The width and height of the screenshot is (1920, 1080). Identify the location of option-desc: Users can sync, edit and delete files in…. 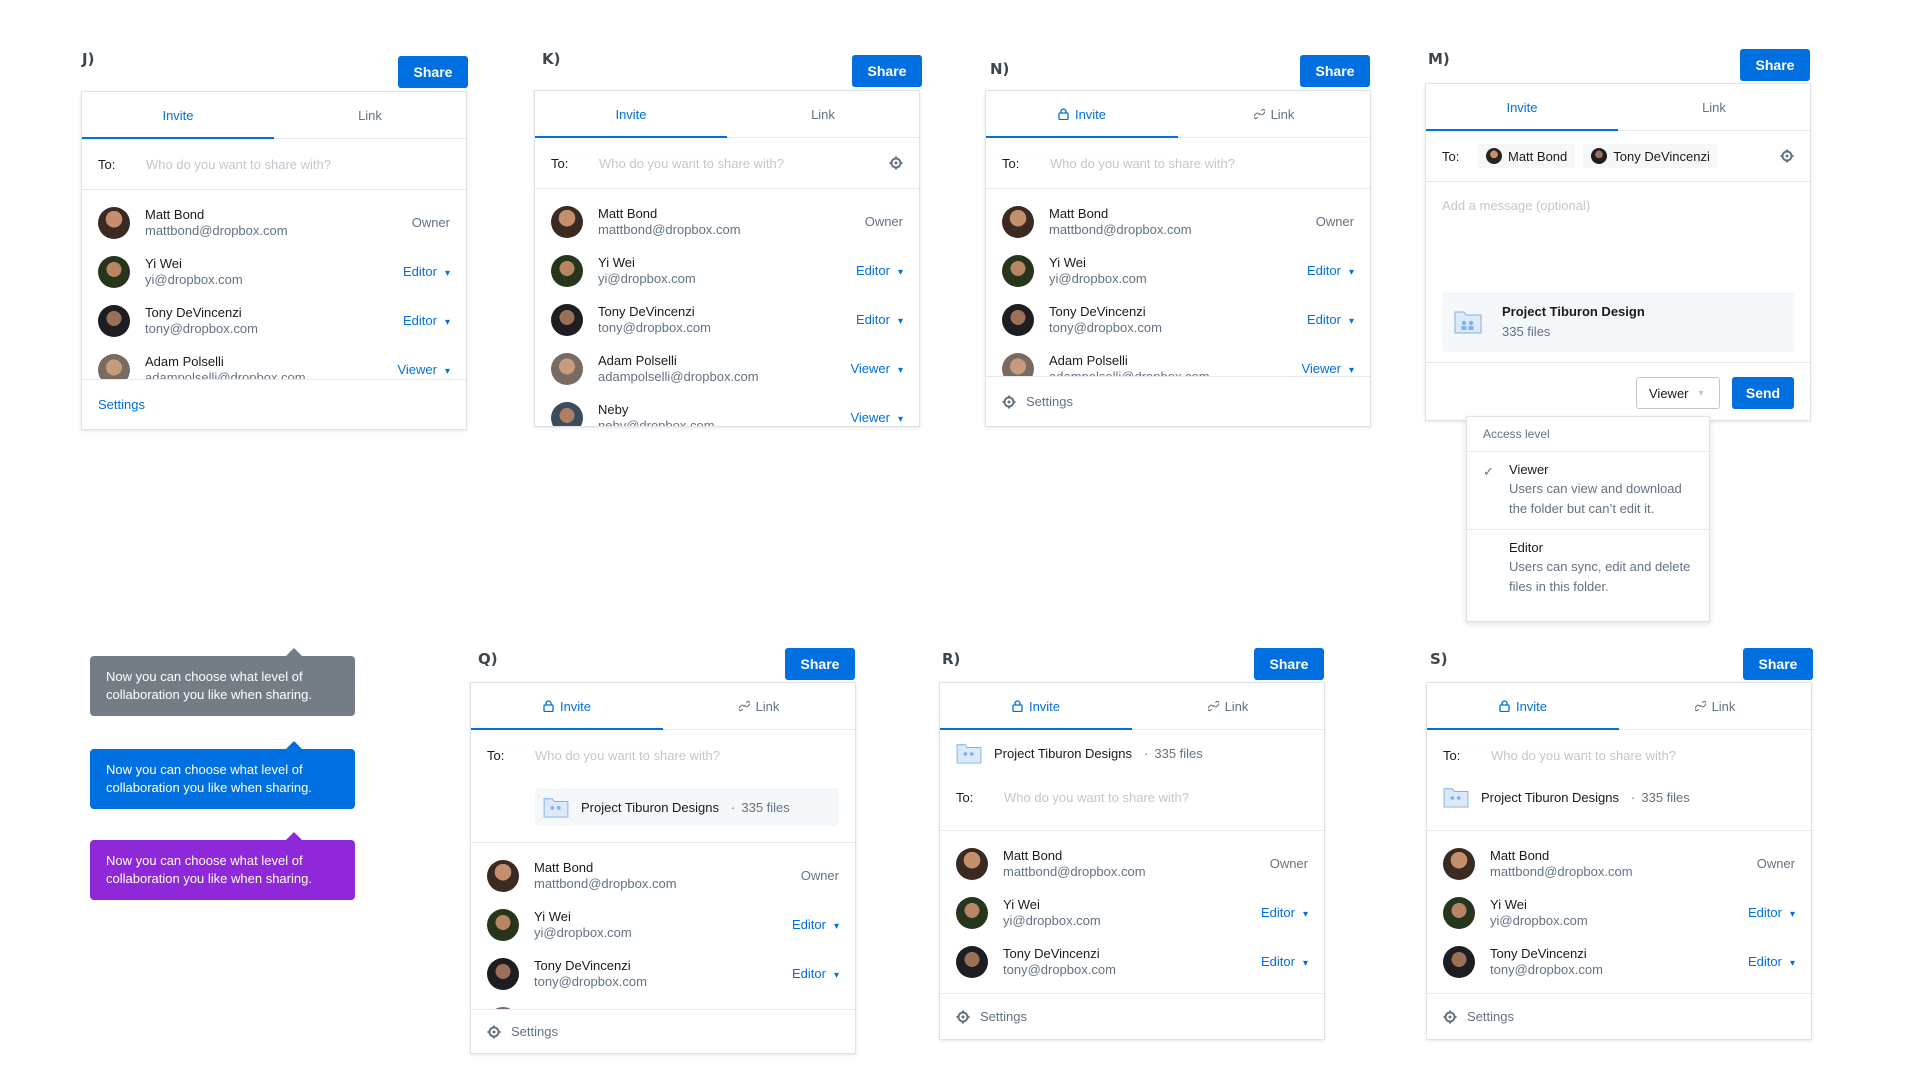
(1600, 576).